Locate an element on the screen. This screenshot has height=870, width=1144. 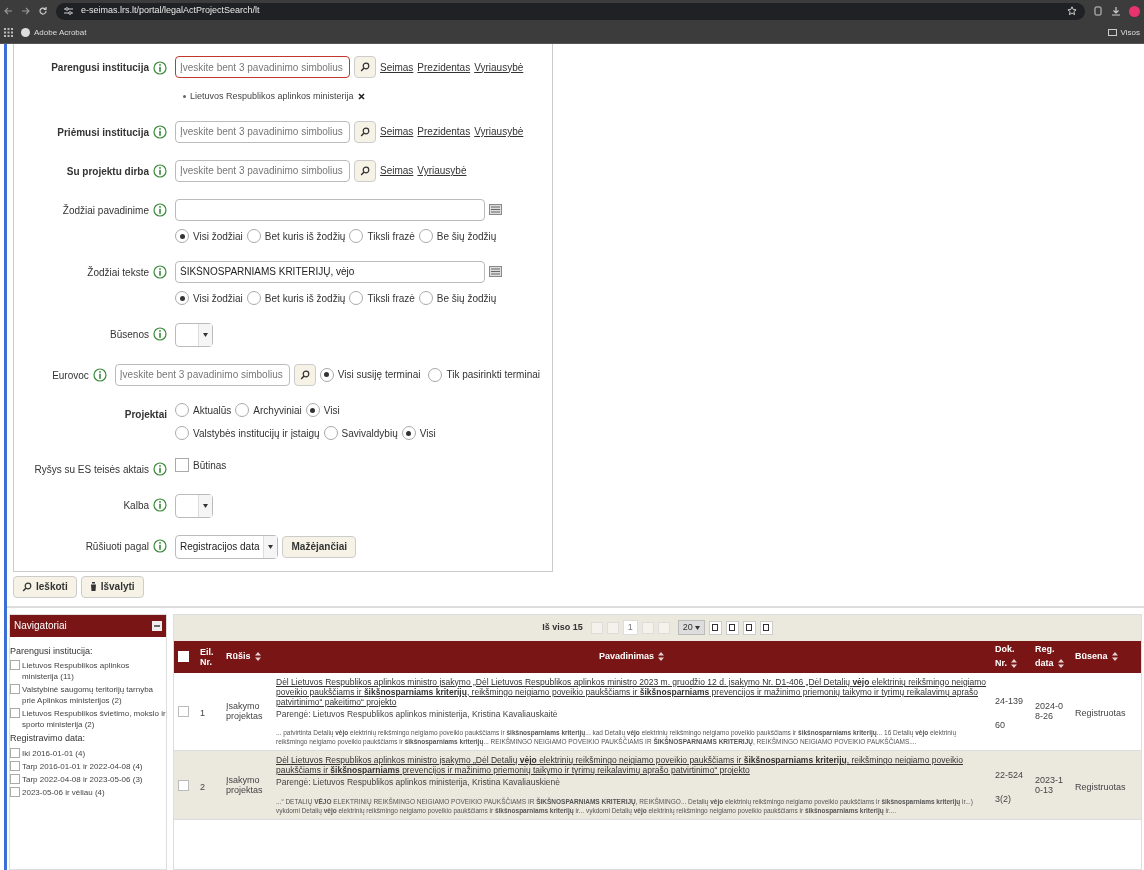
download-icon is located at coordinates (1116, 11).